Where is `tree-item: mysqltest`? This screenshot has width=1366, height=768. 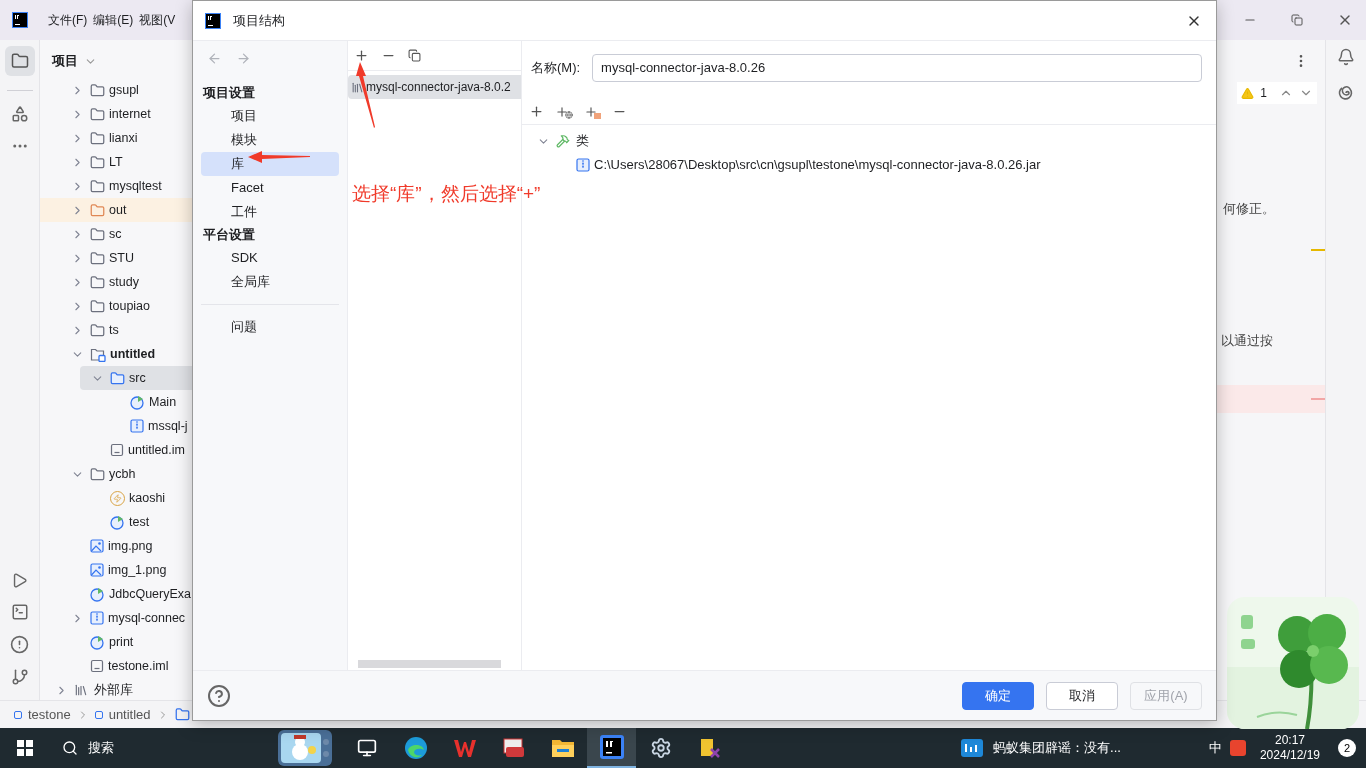
tree-item: mysqltest is located at coordinates (116, 186).